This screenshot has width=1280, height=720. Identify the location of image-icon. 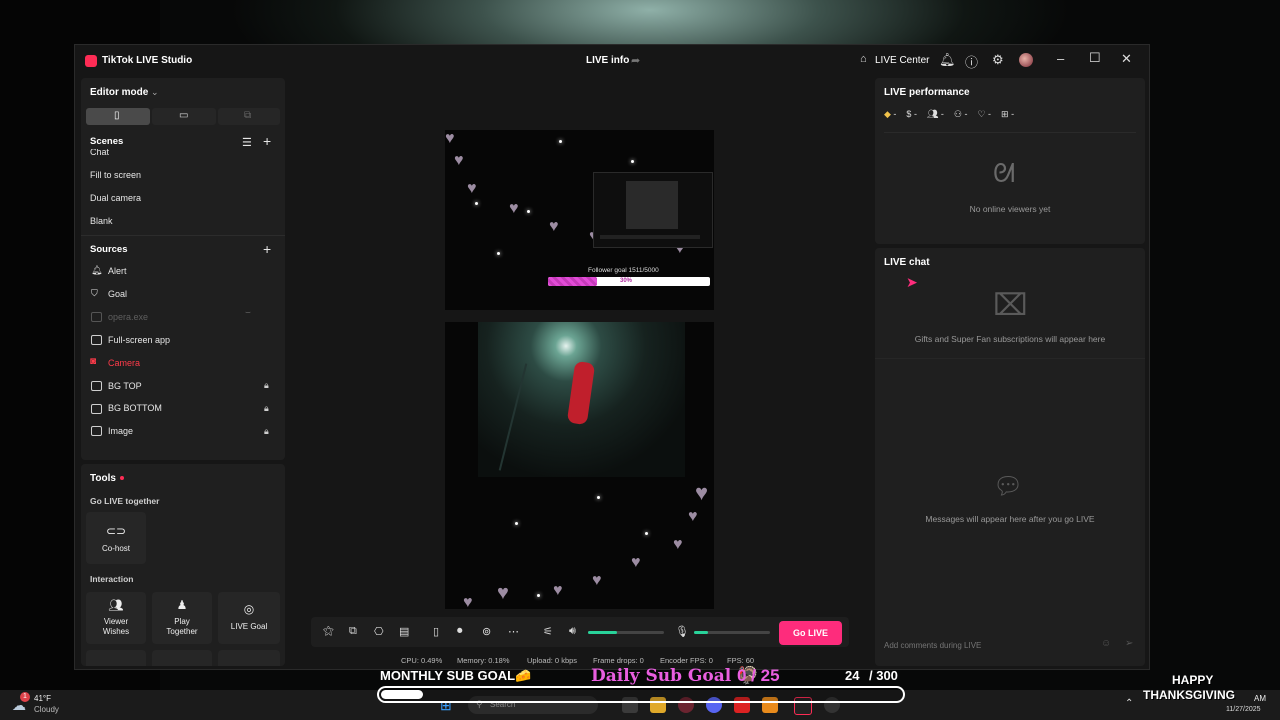
(96, 409).